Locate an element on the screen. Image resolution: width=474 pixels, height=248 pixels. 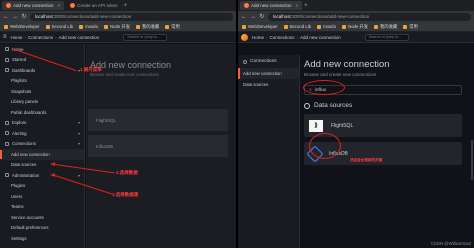
menu-item-plugins: Plugins is located at coordinates (42, 186).